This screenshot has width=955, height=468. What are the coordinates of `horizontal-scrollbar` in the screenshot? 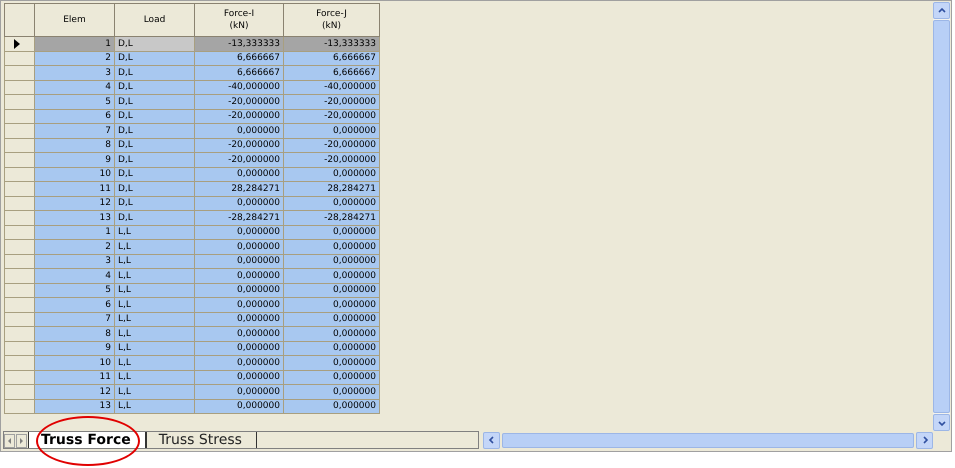 It's located at (708, 440).